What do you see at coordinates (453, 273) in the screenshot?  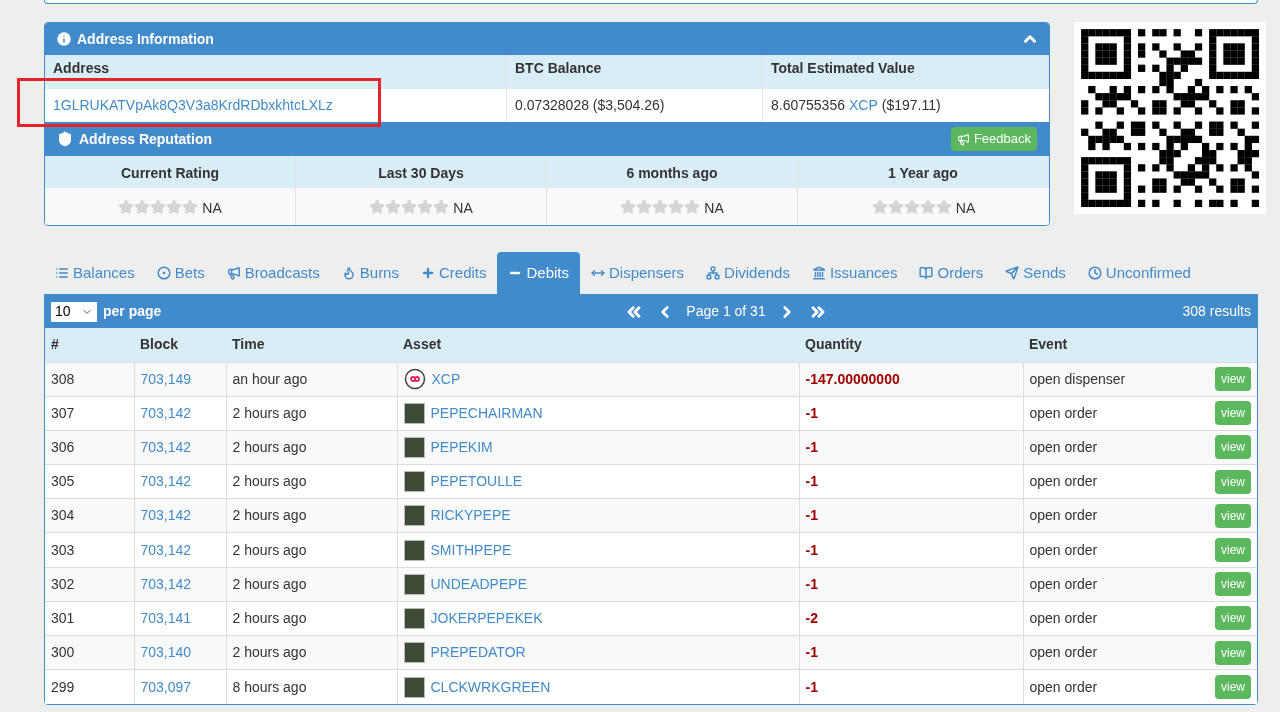 I see `tab: Credits` at bounding box center [453, 273].